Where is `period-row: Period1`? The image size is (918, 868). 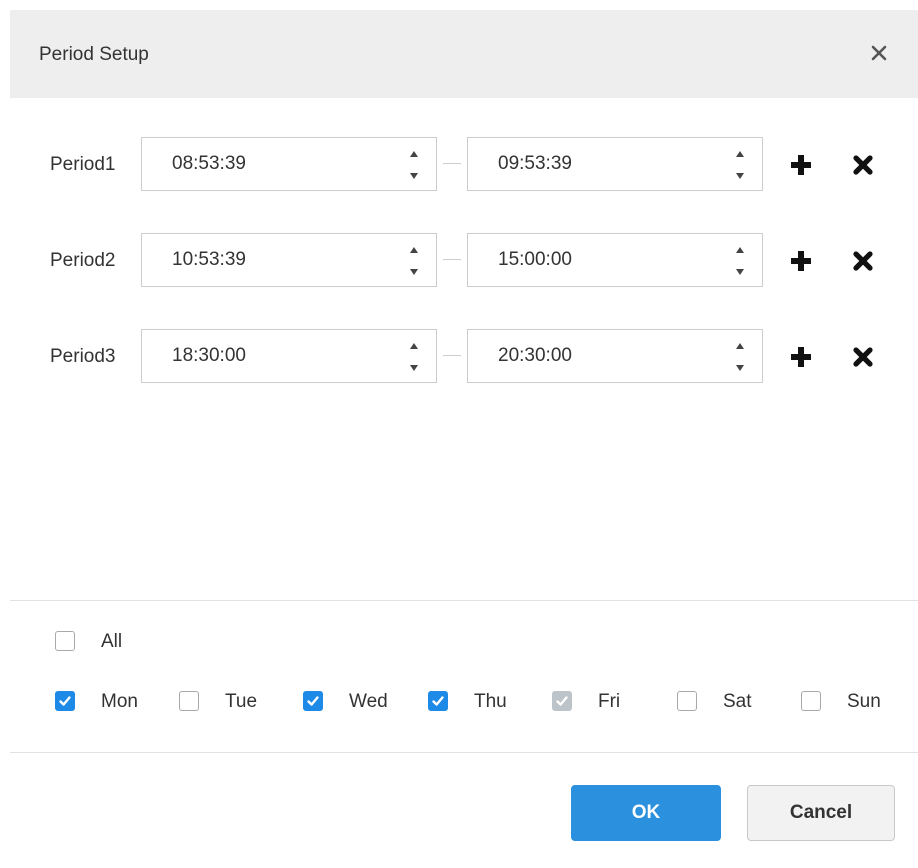
period-row: Period1 is located at coordinates (459, 165).